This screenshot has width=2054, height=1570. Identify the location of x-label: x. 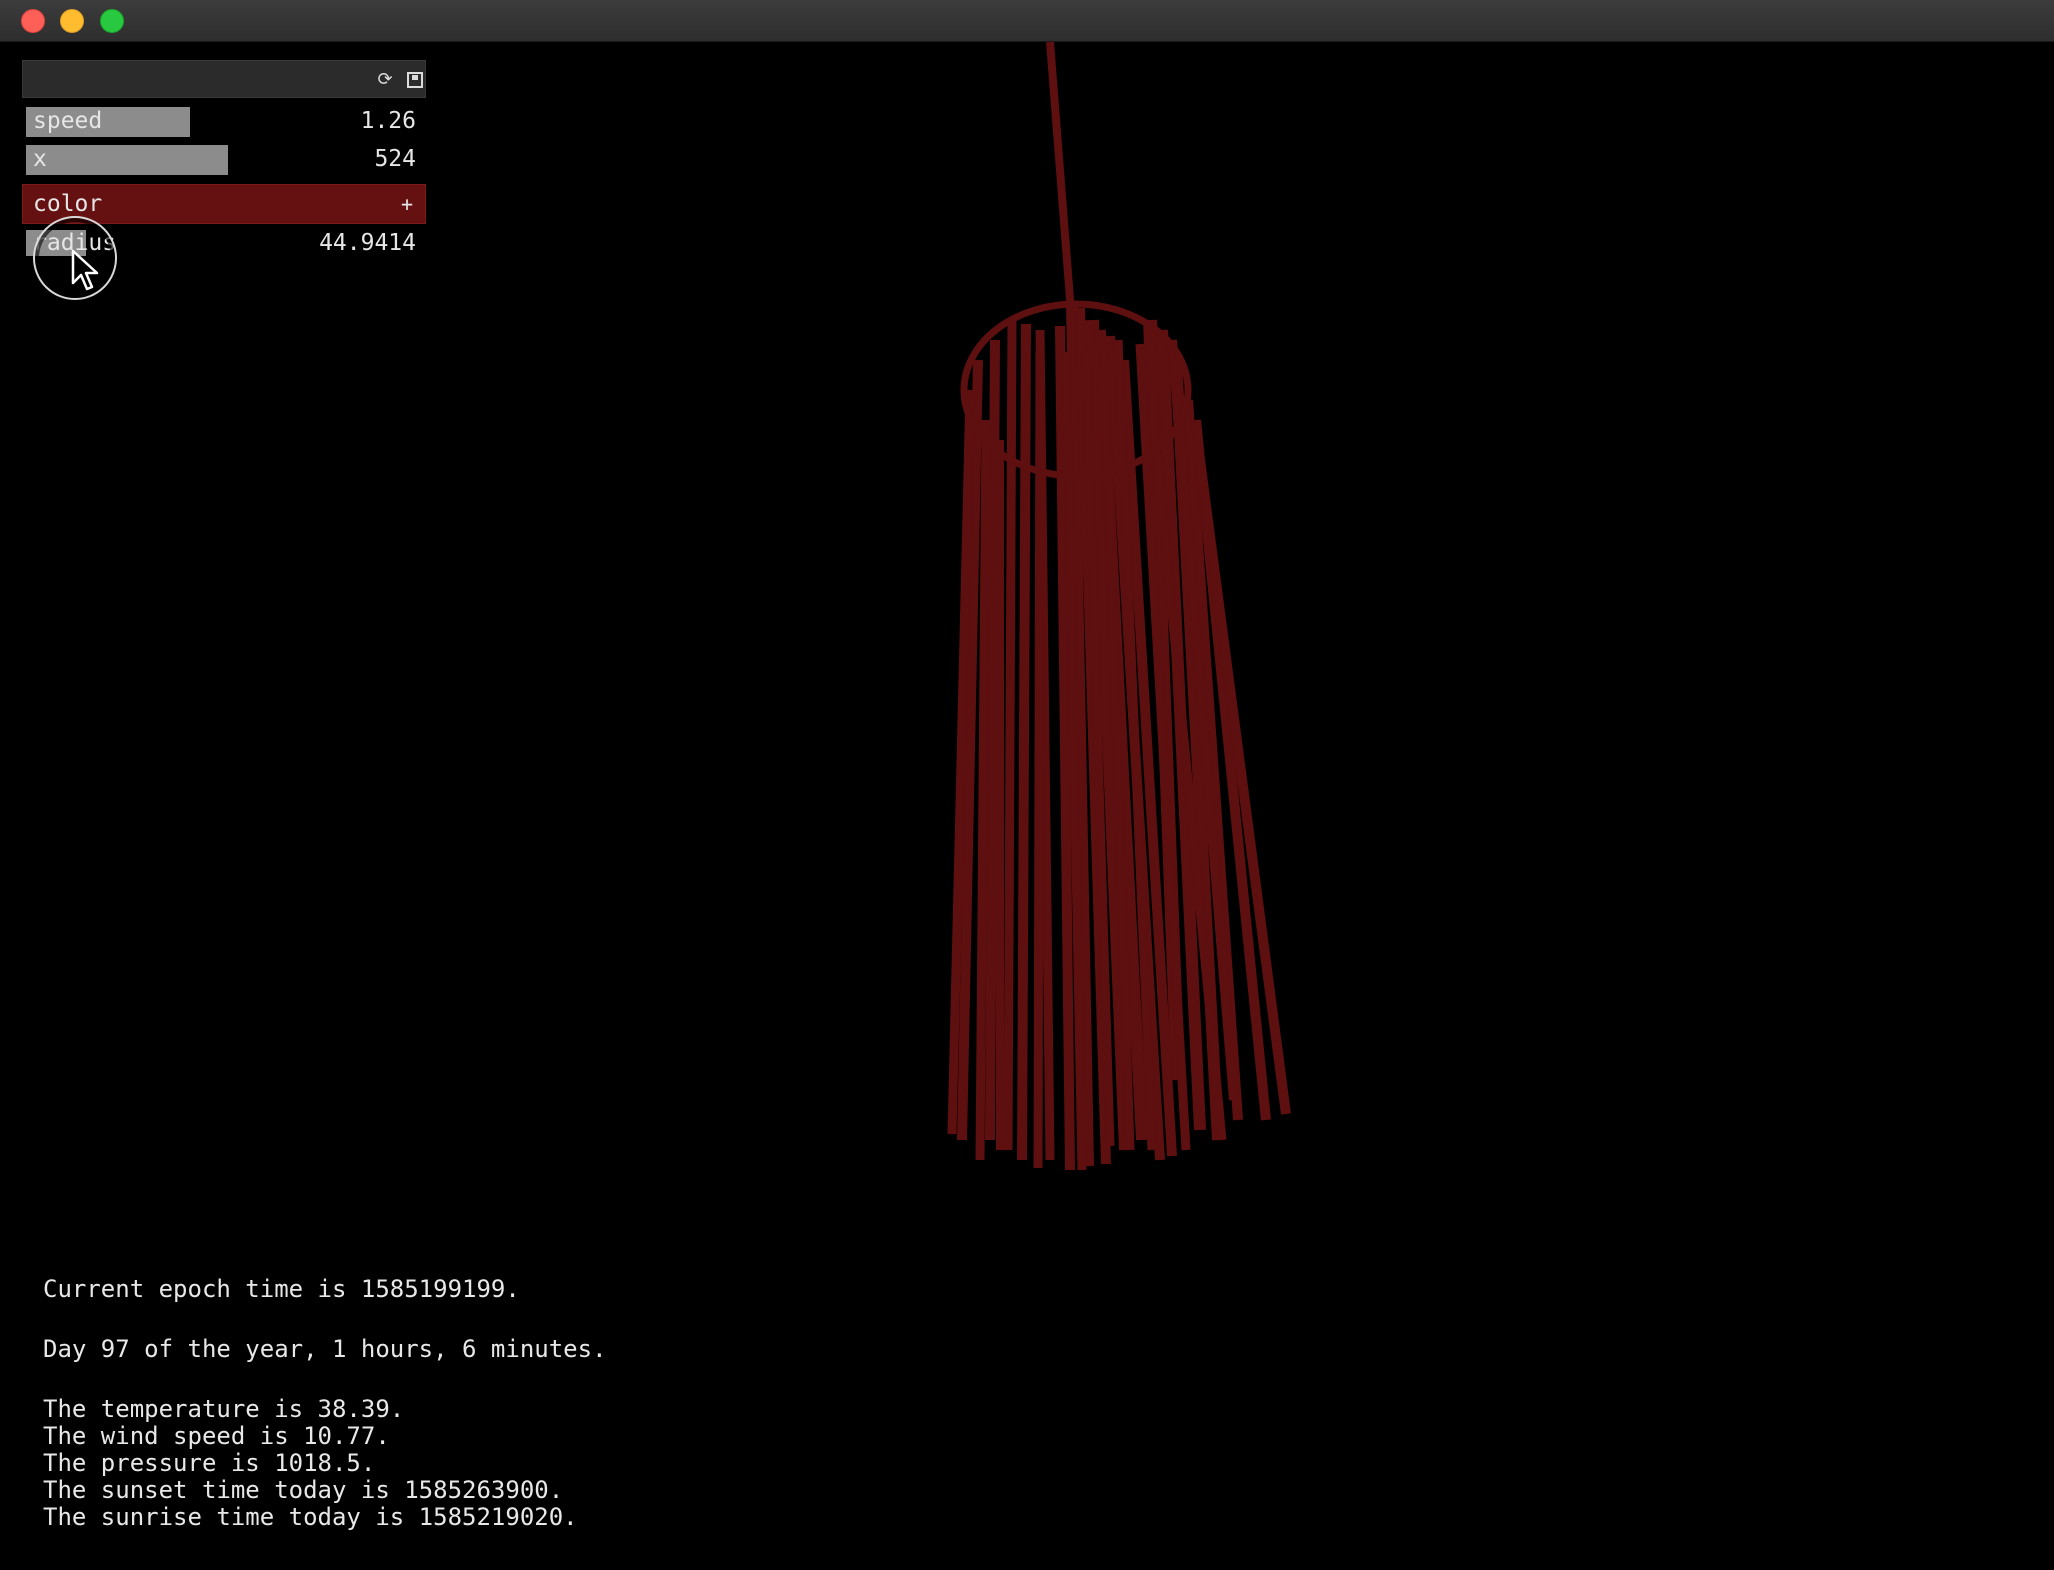
(40, 159).